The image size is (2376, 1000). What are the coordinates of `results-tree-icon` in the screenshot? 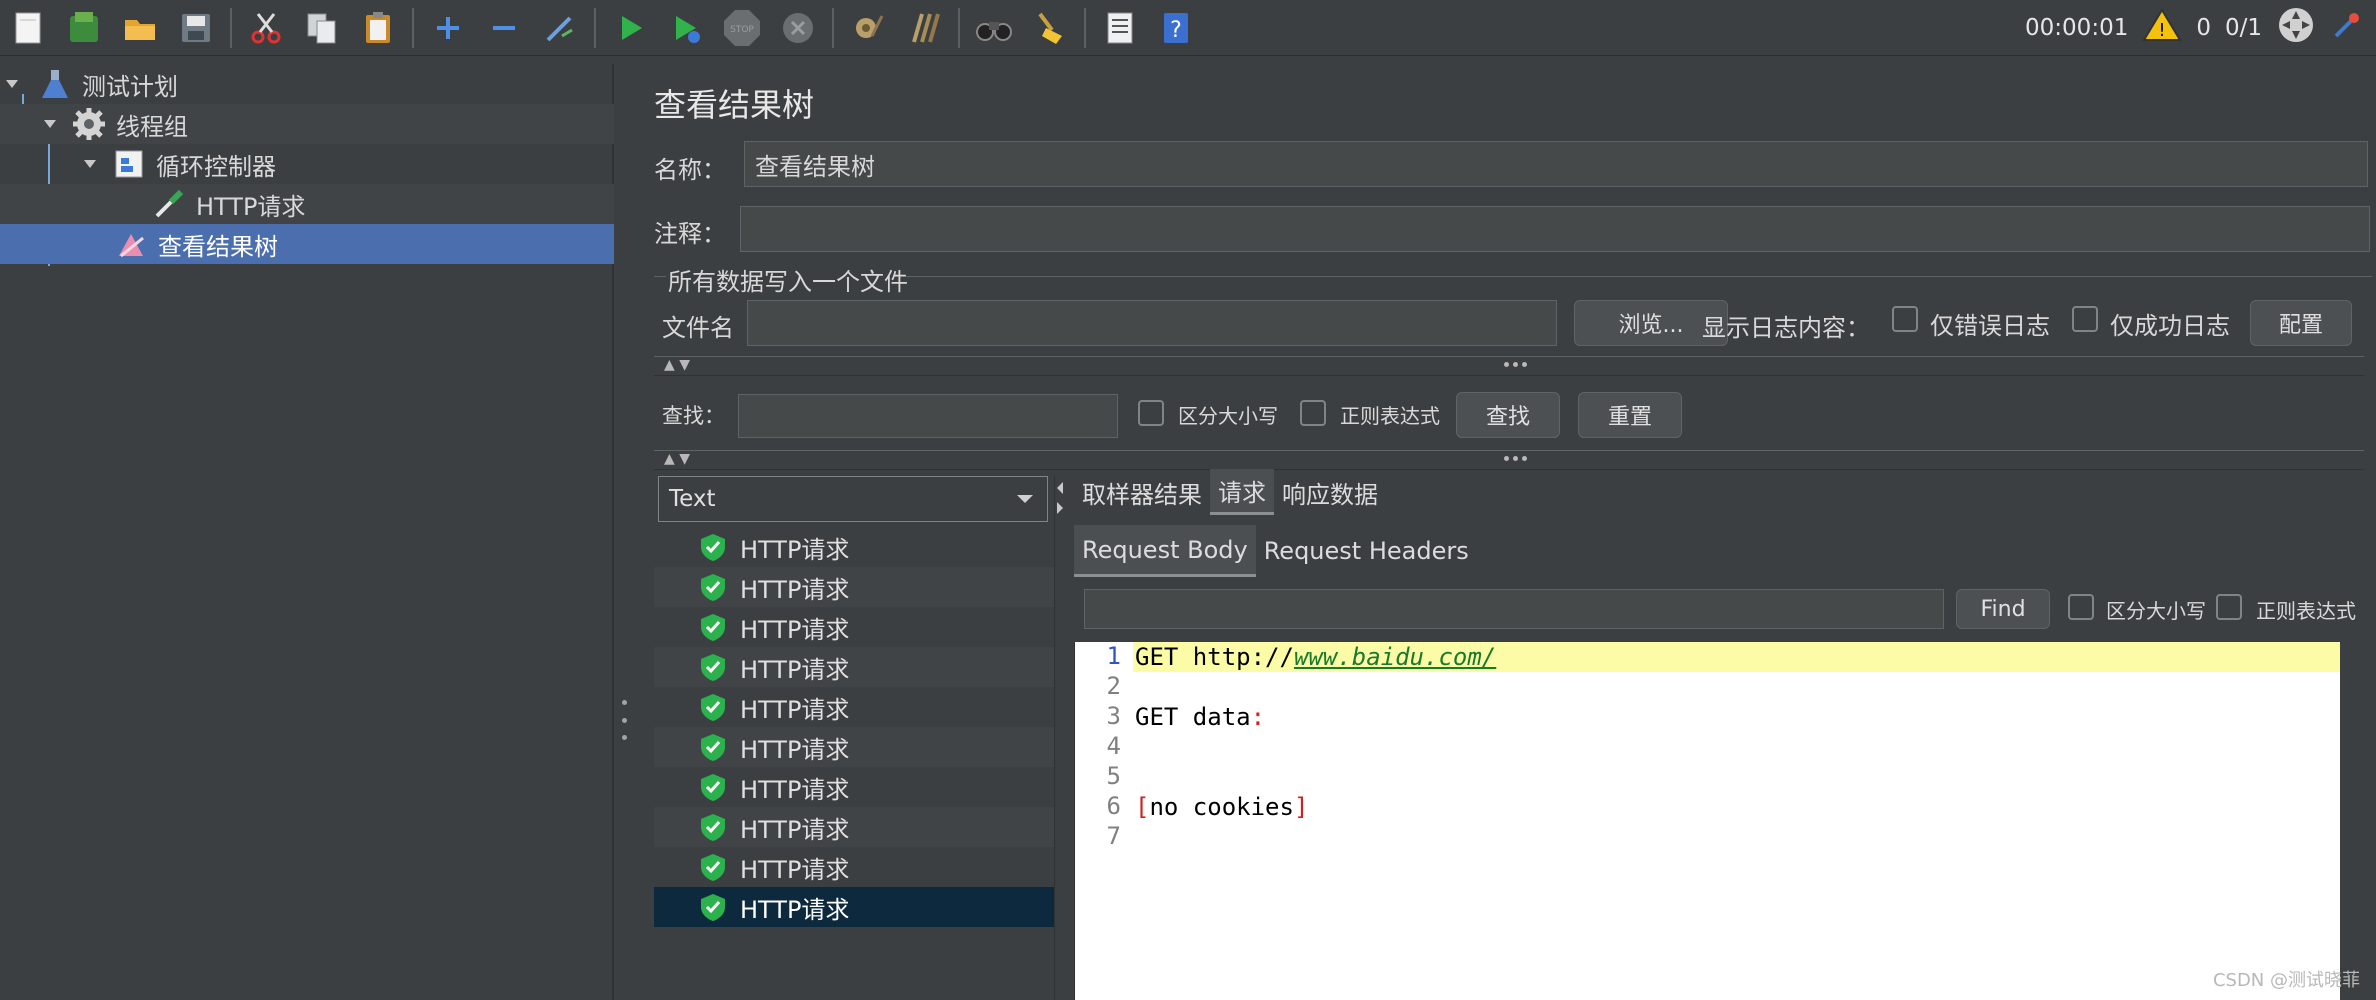 It's located at (131, 244).